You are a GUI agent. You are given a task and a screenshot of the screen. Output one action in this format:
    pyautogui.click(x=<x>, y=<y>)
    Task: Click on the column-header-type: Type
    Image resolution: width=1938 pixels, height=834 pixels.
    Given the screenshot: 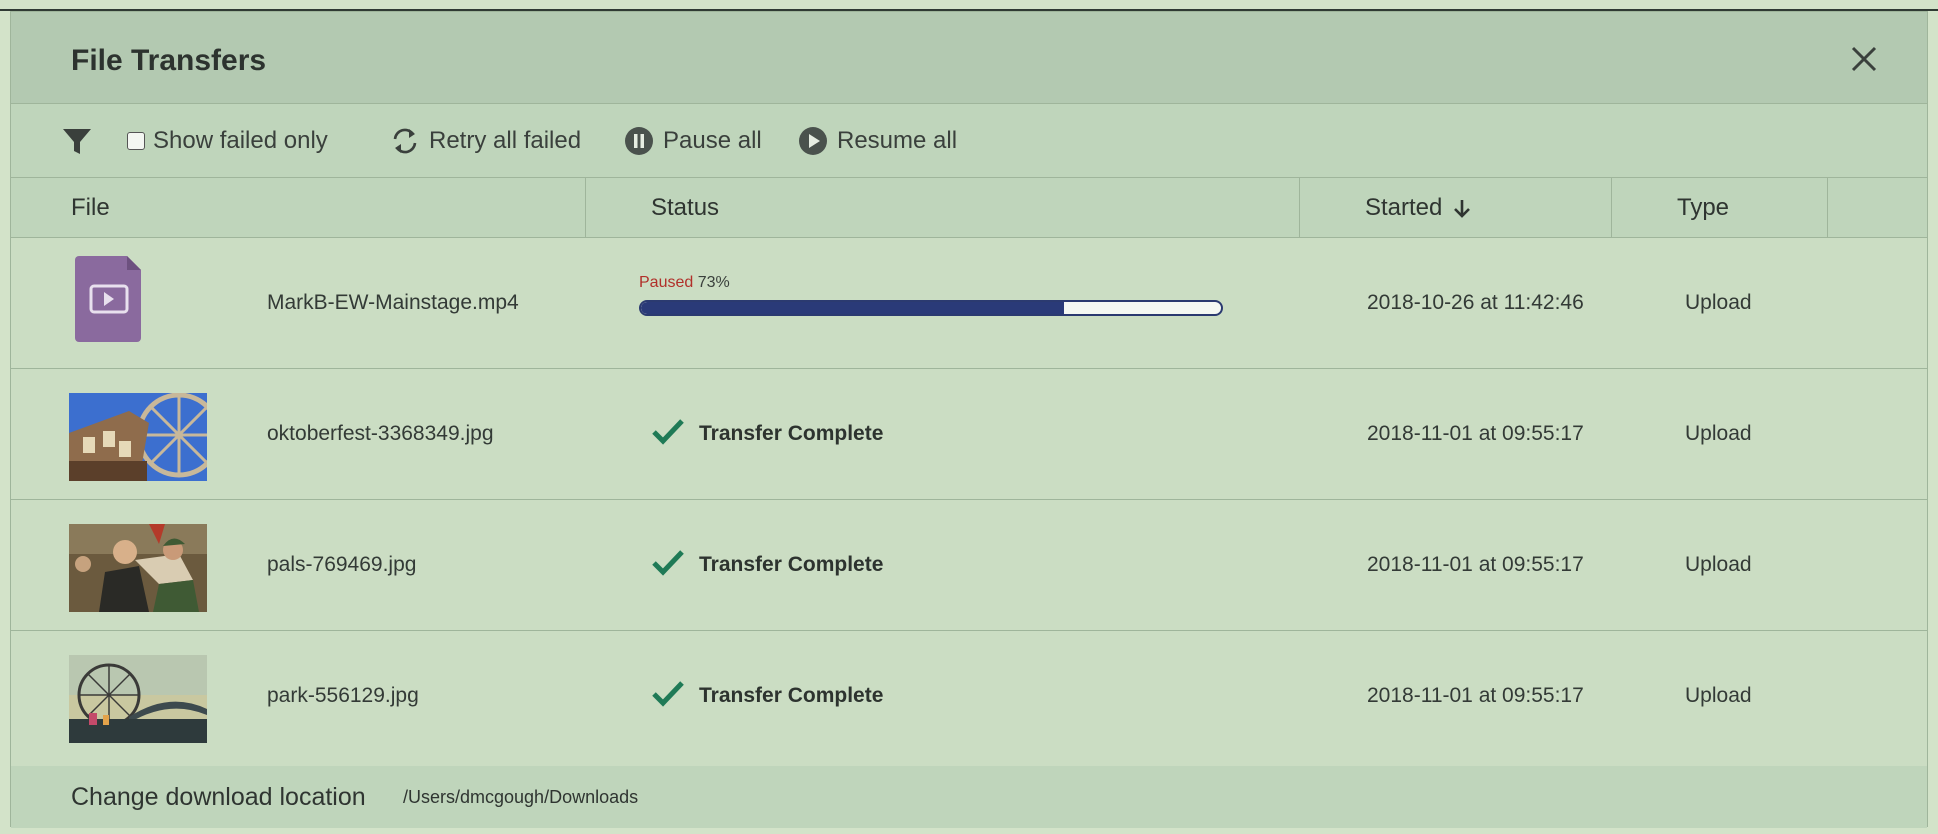 What is the action you would take?
    pyautogui.click(x=1703, y=207)
    